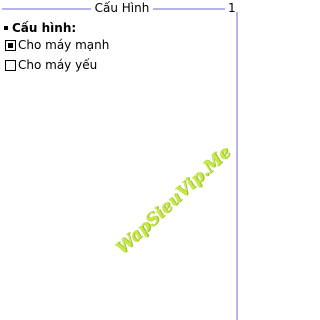 Image resolution: width=320 pixels, height=320 pixels. I want to click on section-label: Cấu hình:, so click(44, 28).